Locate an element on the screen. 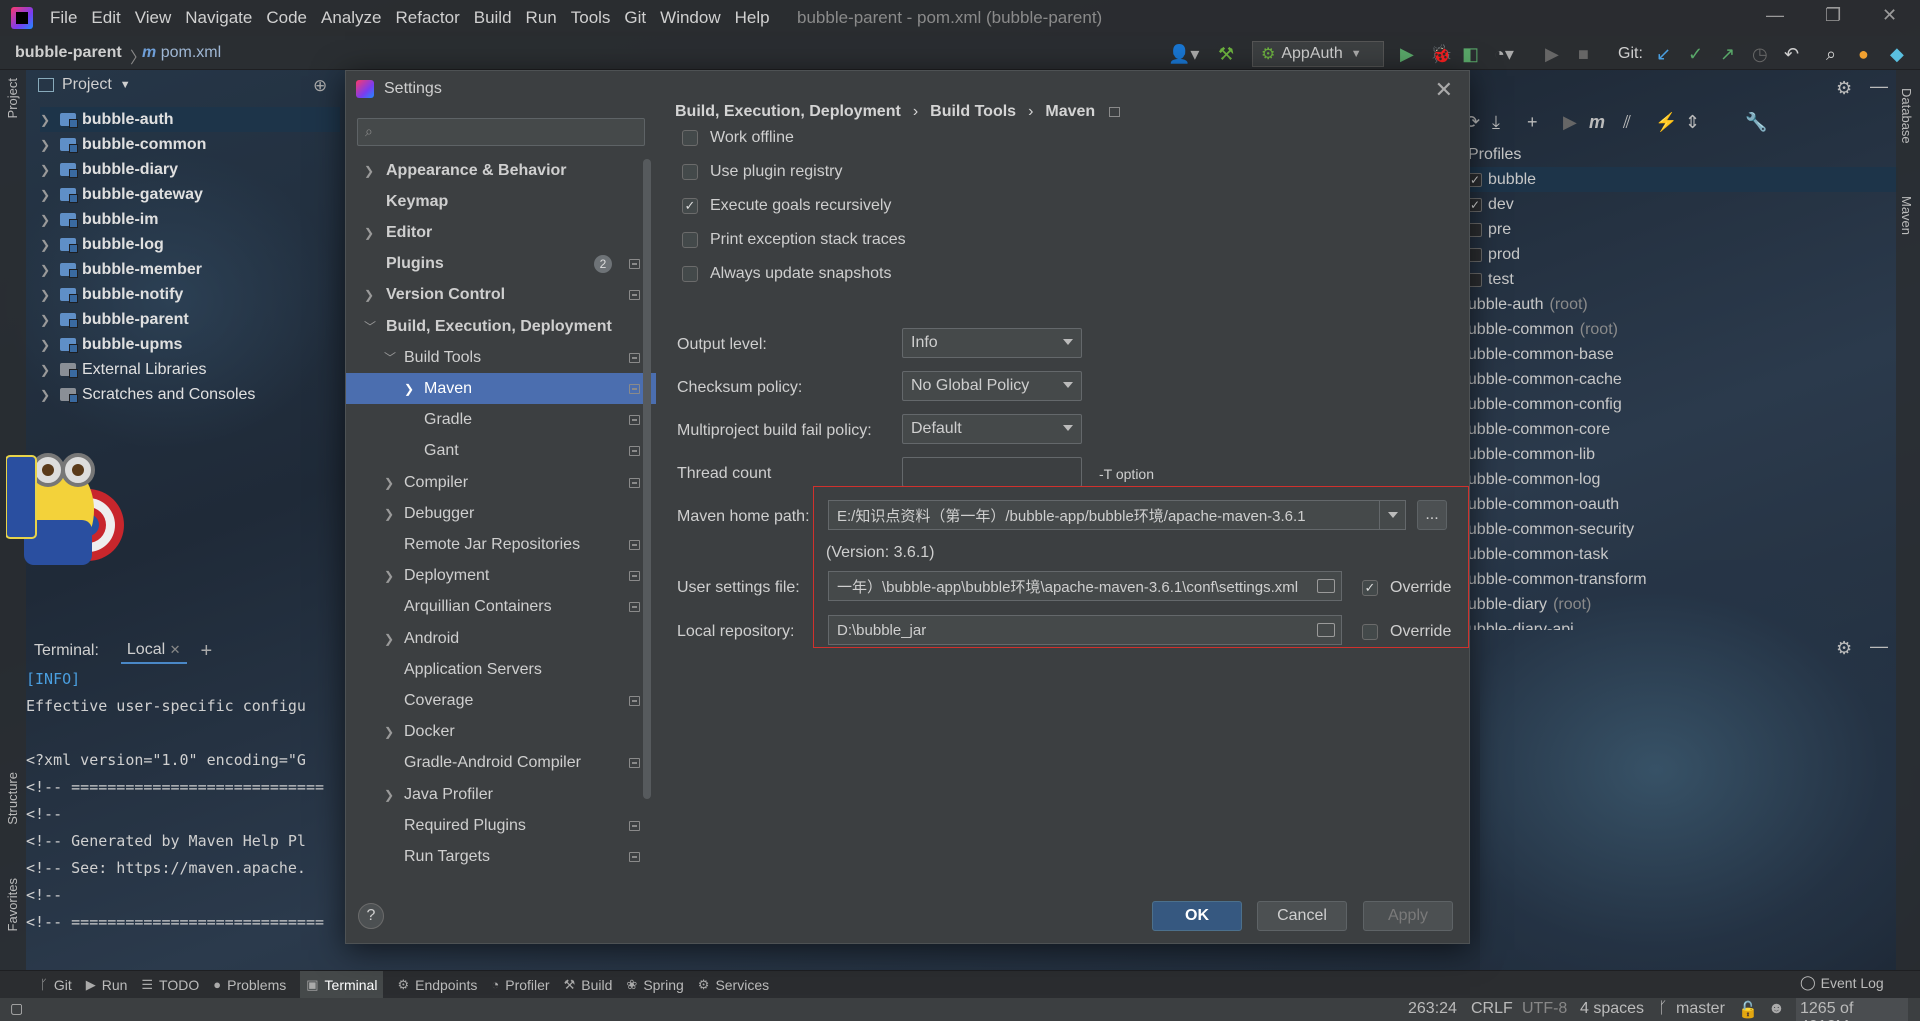 This screenshot has width=1920, height=1021. execute-goal-icon: m is located at coordinates (1597, 122).